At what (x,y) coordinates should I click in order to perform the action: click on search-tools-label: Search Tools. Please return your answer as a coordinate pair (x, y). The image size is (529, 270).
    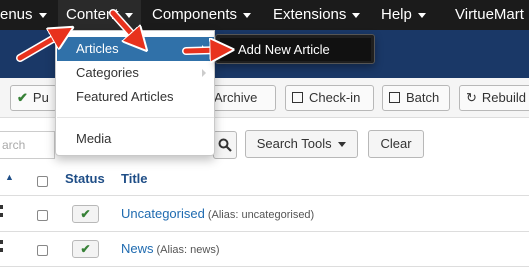
    Looking at the image, I should click on (294, 143).